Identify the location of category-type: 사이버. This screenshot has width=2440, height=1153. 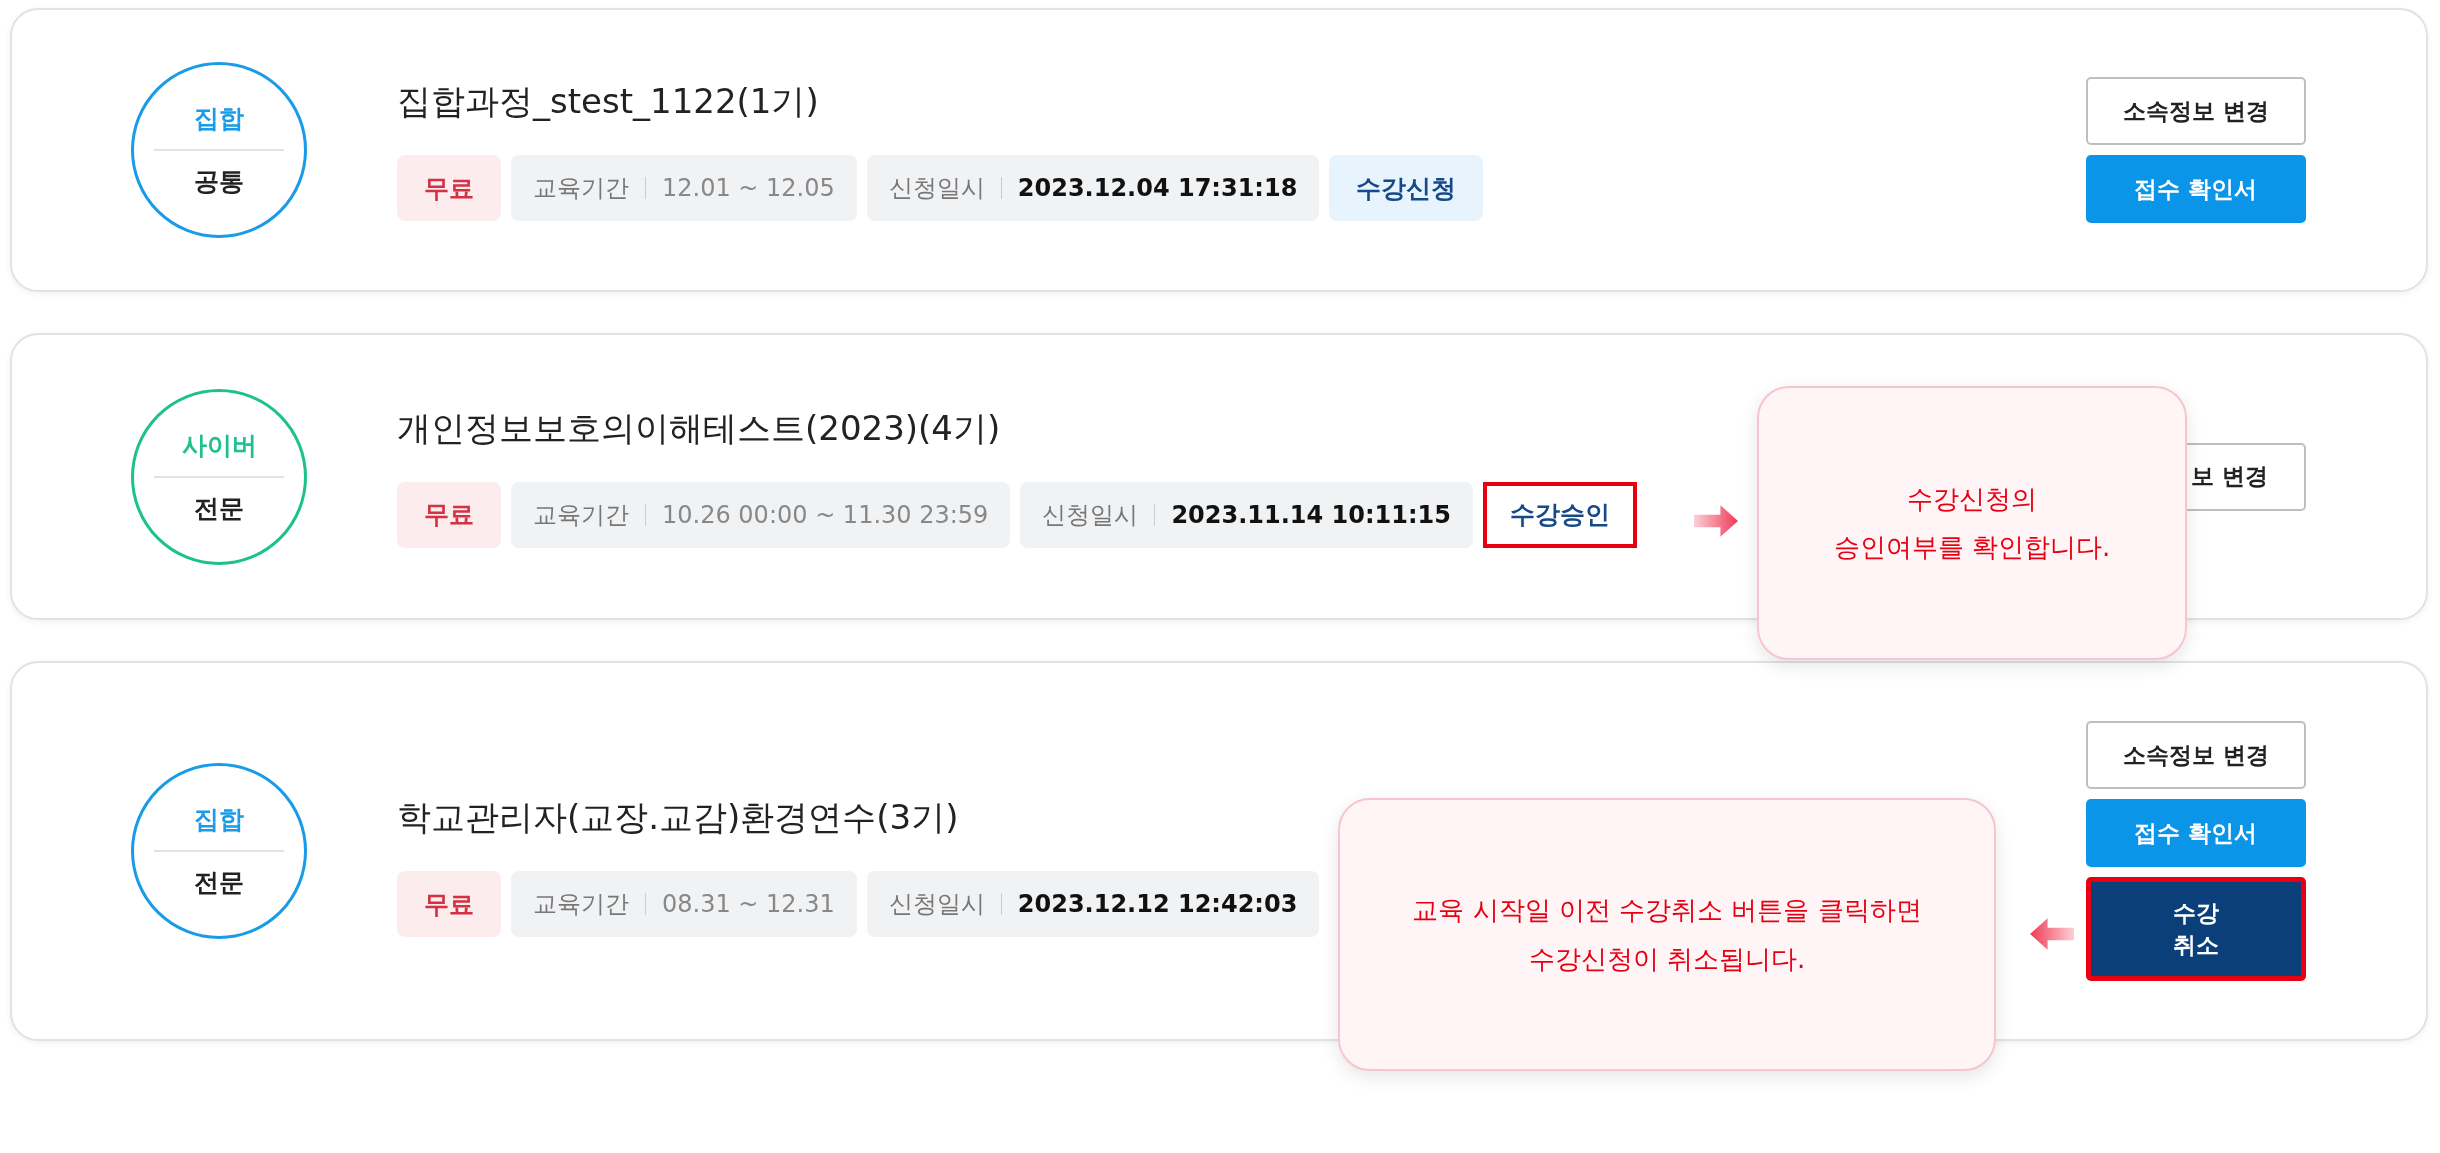
(219, 453).